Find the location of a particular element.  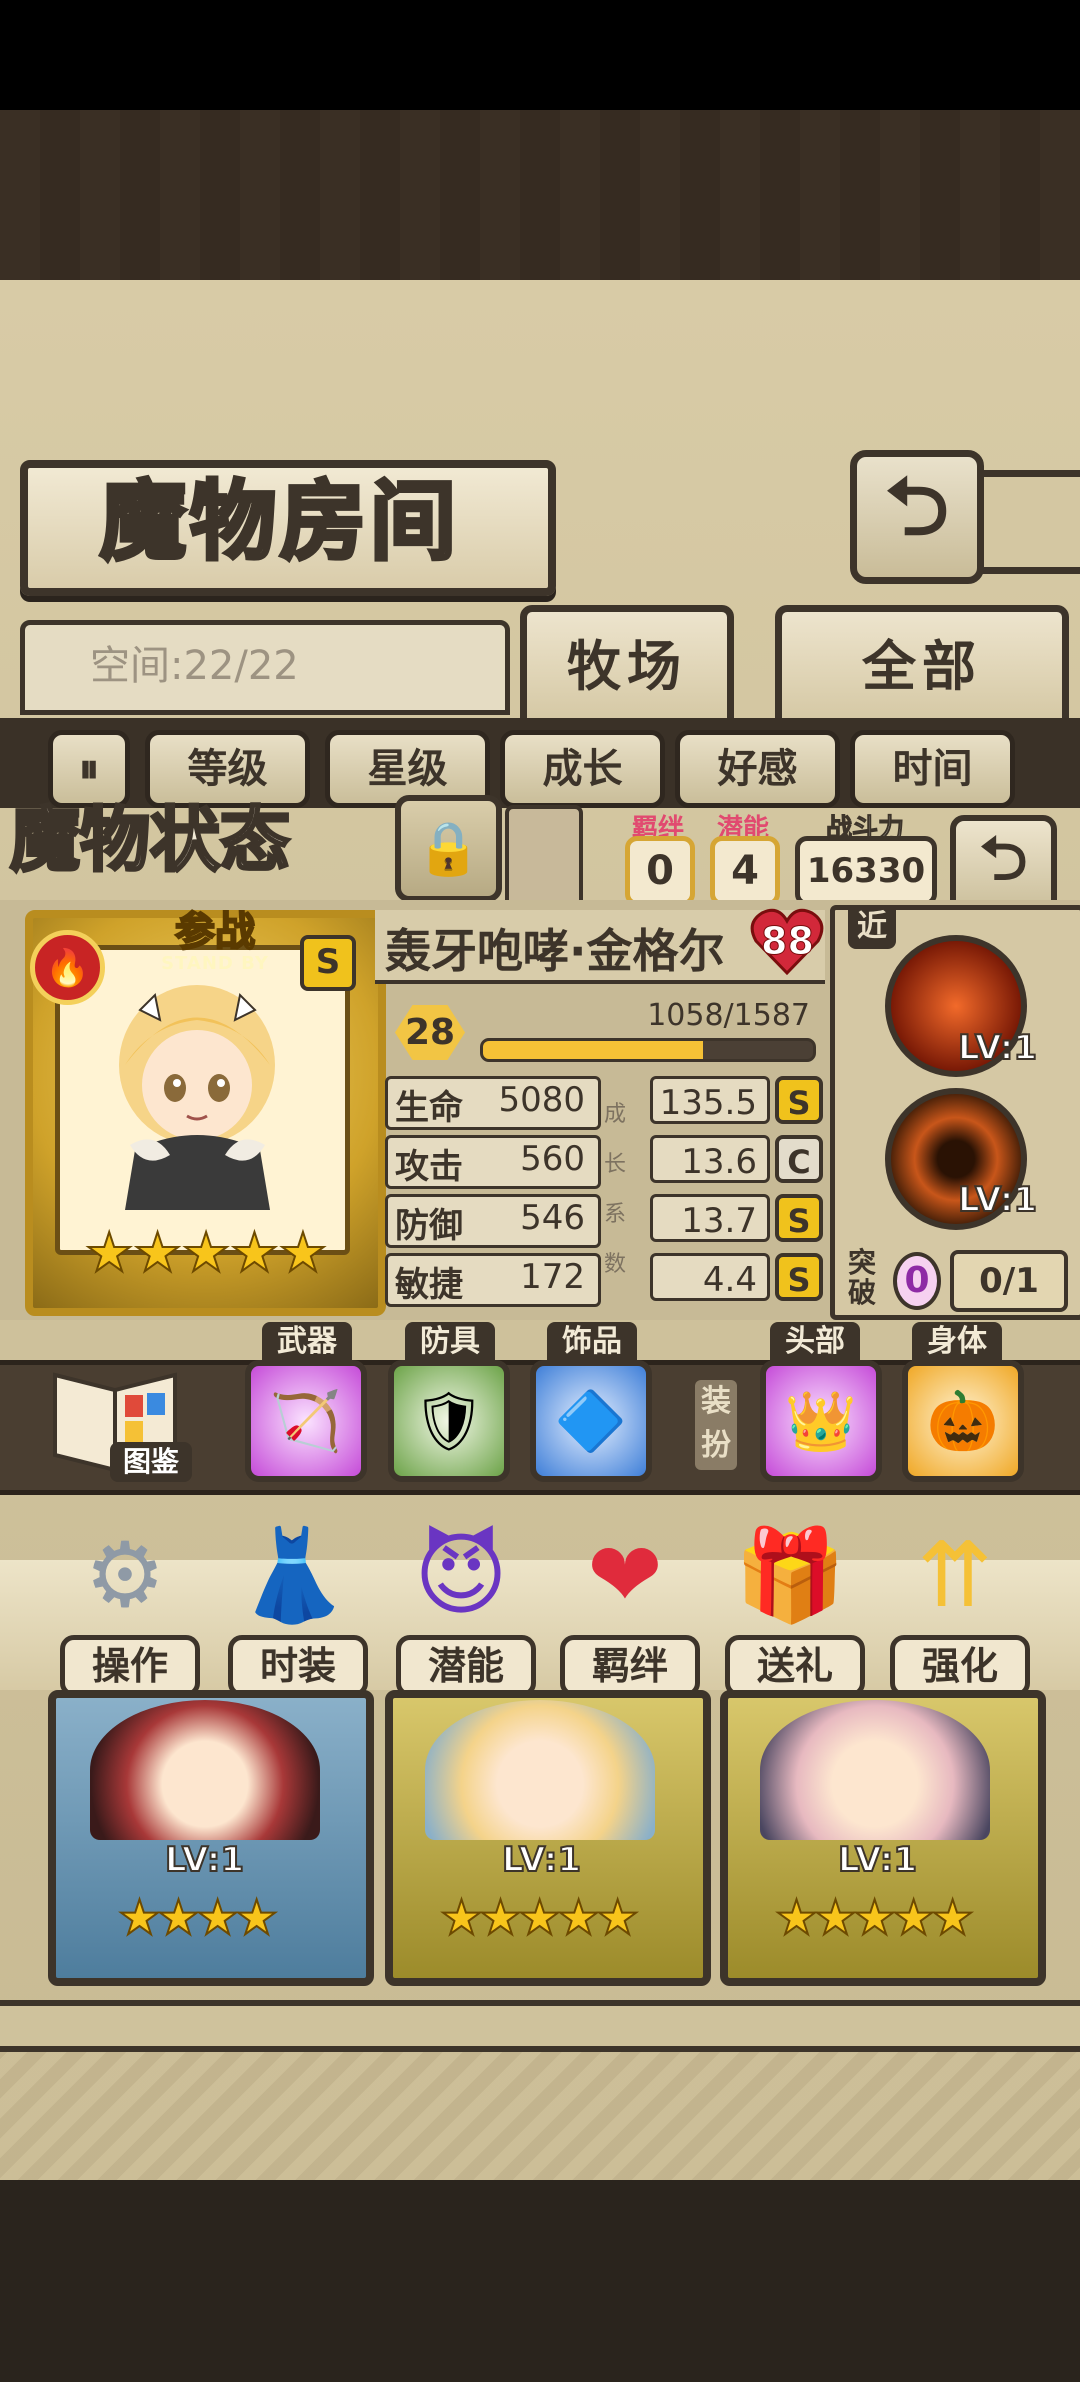

breakthrough-label: 突破 is located at coordinates (862, 1277).